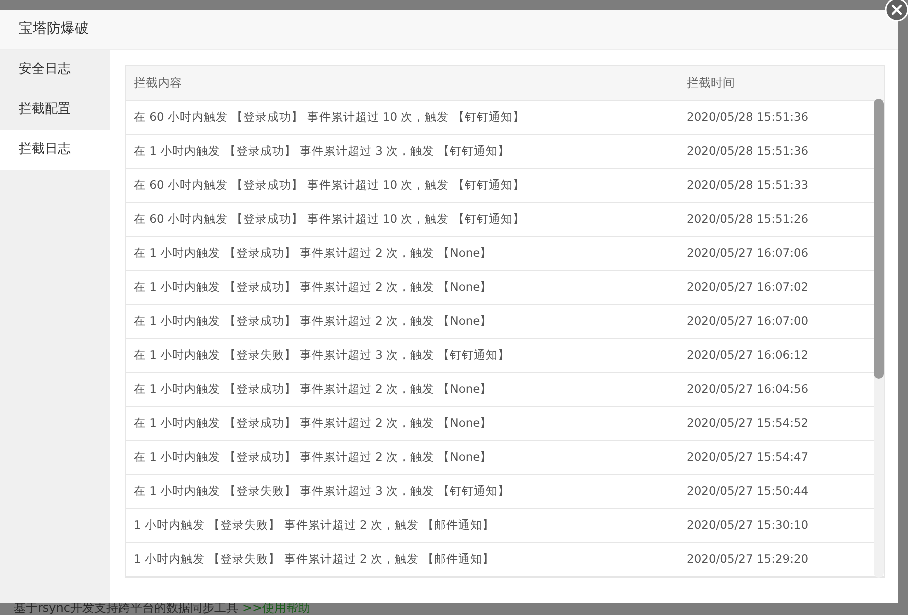 This screenshot has height=615, width=908. I want to click on table-cell-text: 2020/05/28 15:51:26, so click(748, 219).